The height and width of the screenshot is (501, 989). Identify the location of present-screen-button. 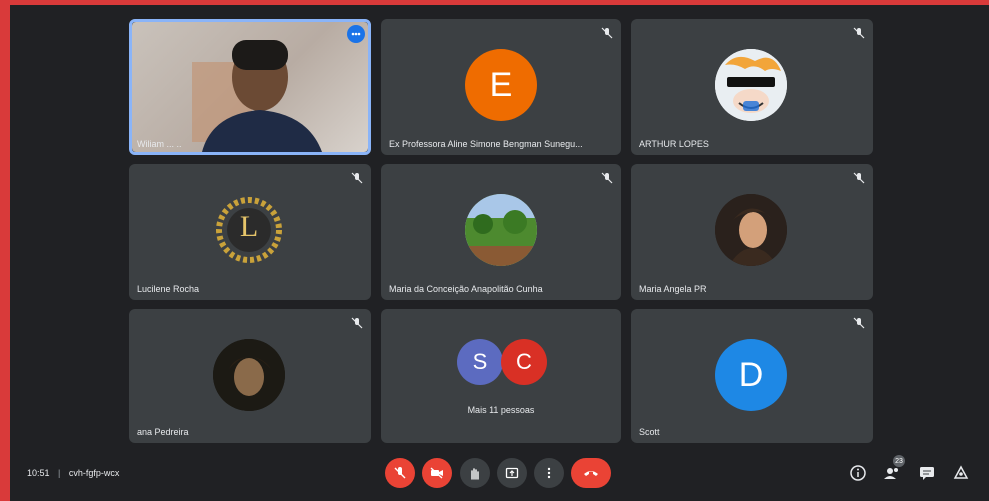
(512, 473).